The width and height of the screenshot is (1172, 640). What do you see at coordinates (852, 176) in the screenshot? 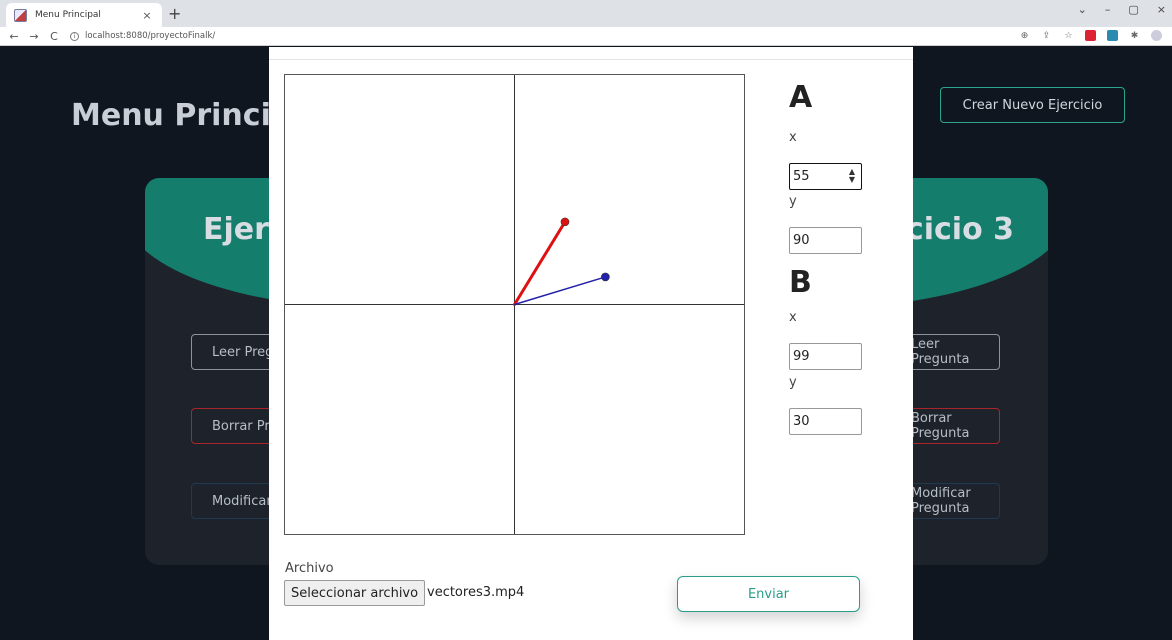
I see `number-spinner-icon: ▲ ▼` at bounding box center [852, 176].